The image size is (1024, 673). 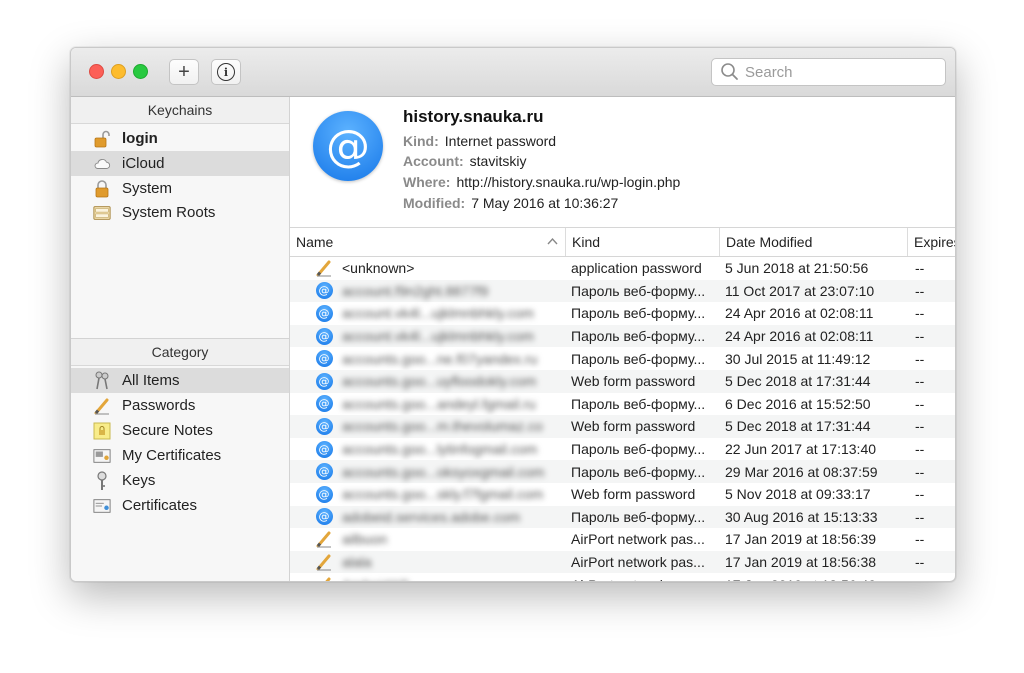 What do you see at coordinates (180, 188) in the screenshot?
I see `sidebar-item-system: System` at bounding box center [180, 188].